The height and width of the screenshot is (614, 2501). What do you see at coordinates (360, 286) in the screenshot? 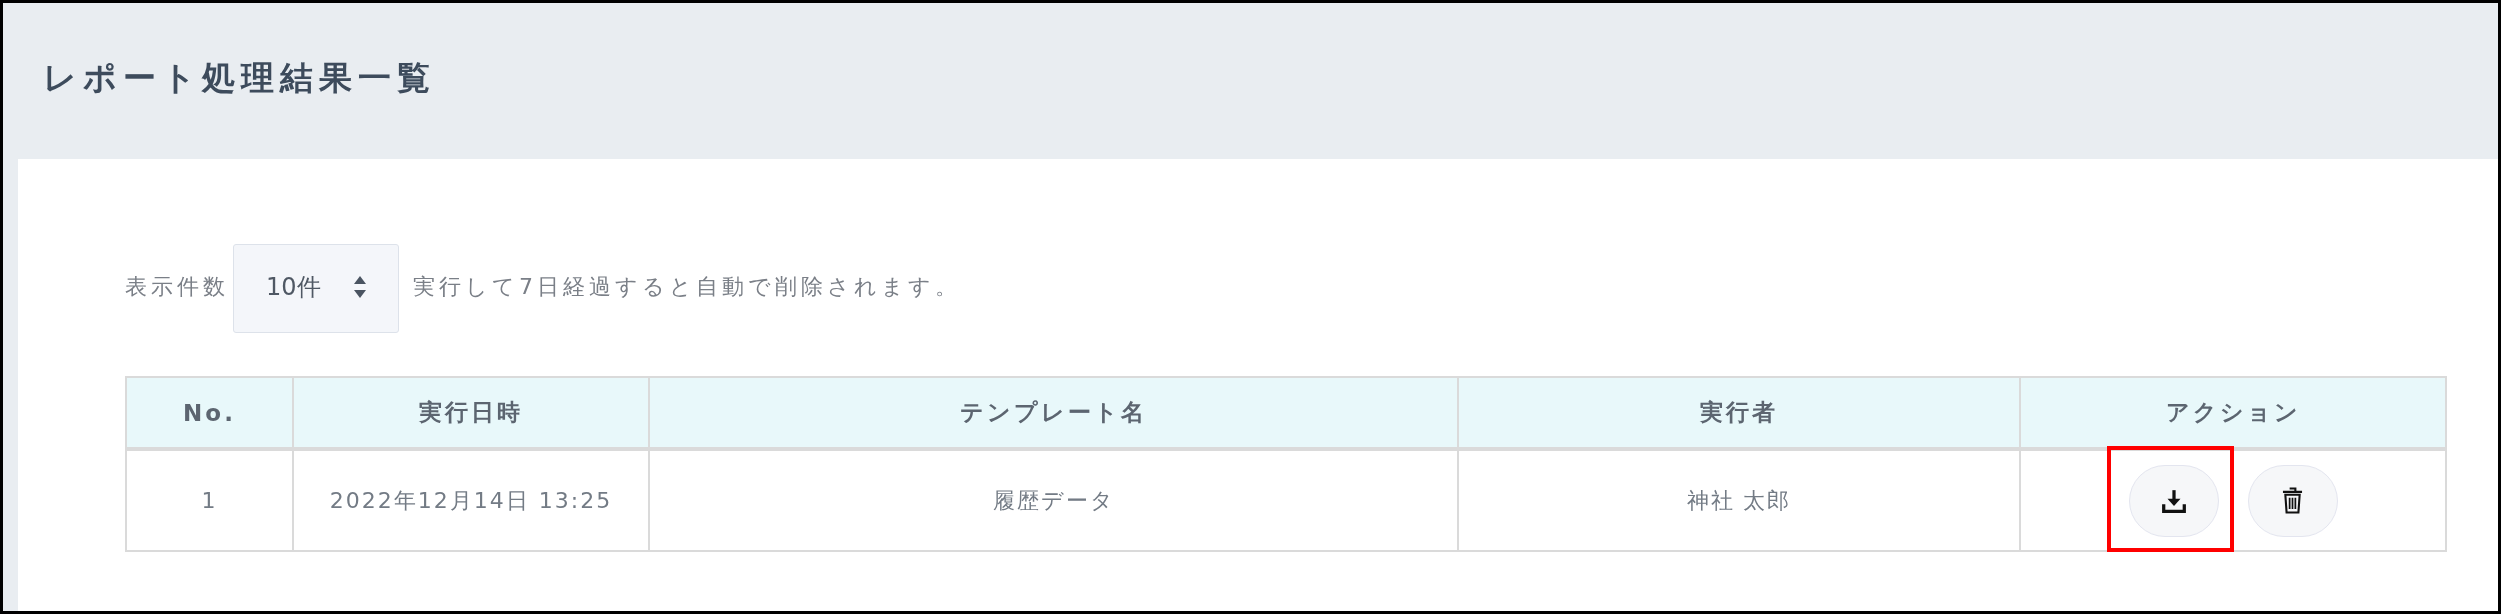
I see `sort-arrows-icon` at bounding box center [360, 286].